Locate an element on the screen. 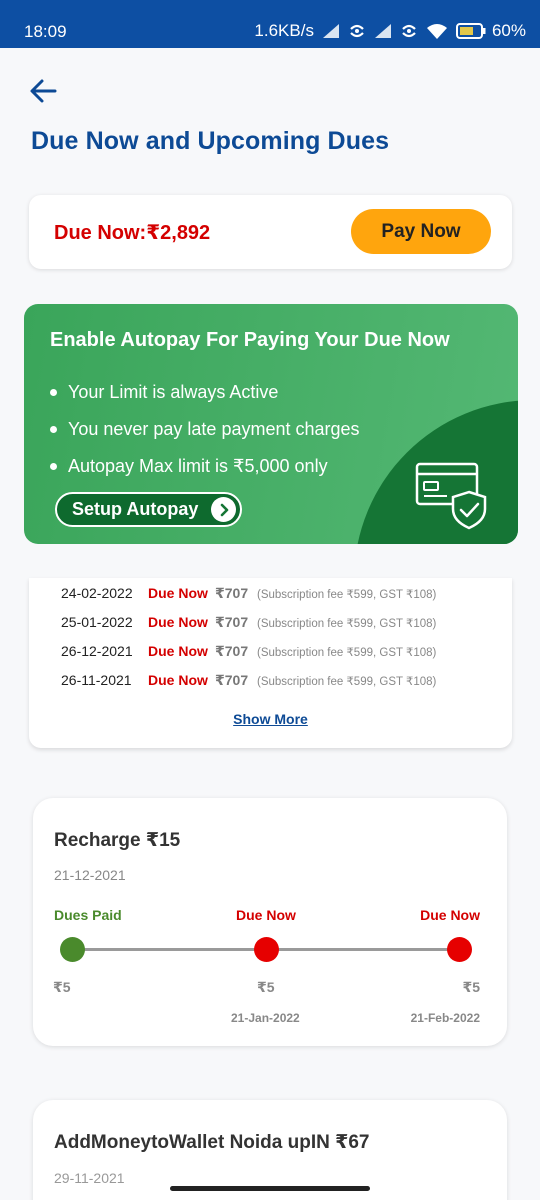  recharge-date: 21-12-2021 is located at coordinates (90, 875).